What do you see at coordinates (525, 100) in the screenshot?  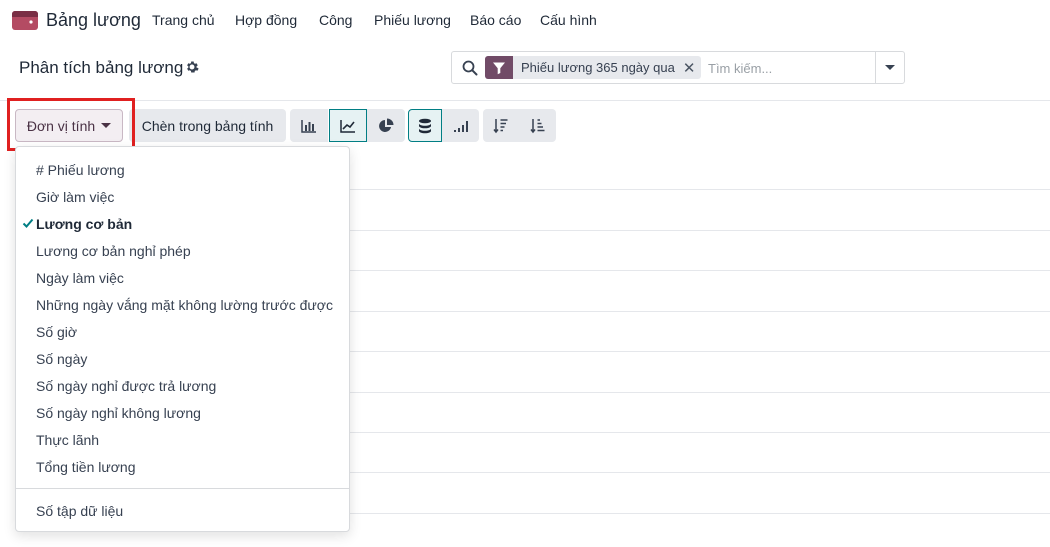 I see `control-panel-divider` at bounding box center [525, 100].